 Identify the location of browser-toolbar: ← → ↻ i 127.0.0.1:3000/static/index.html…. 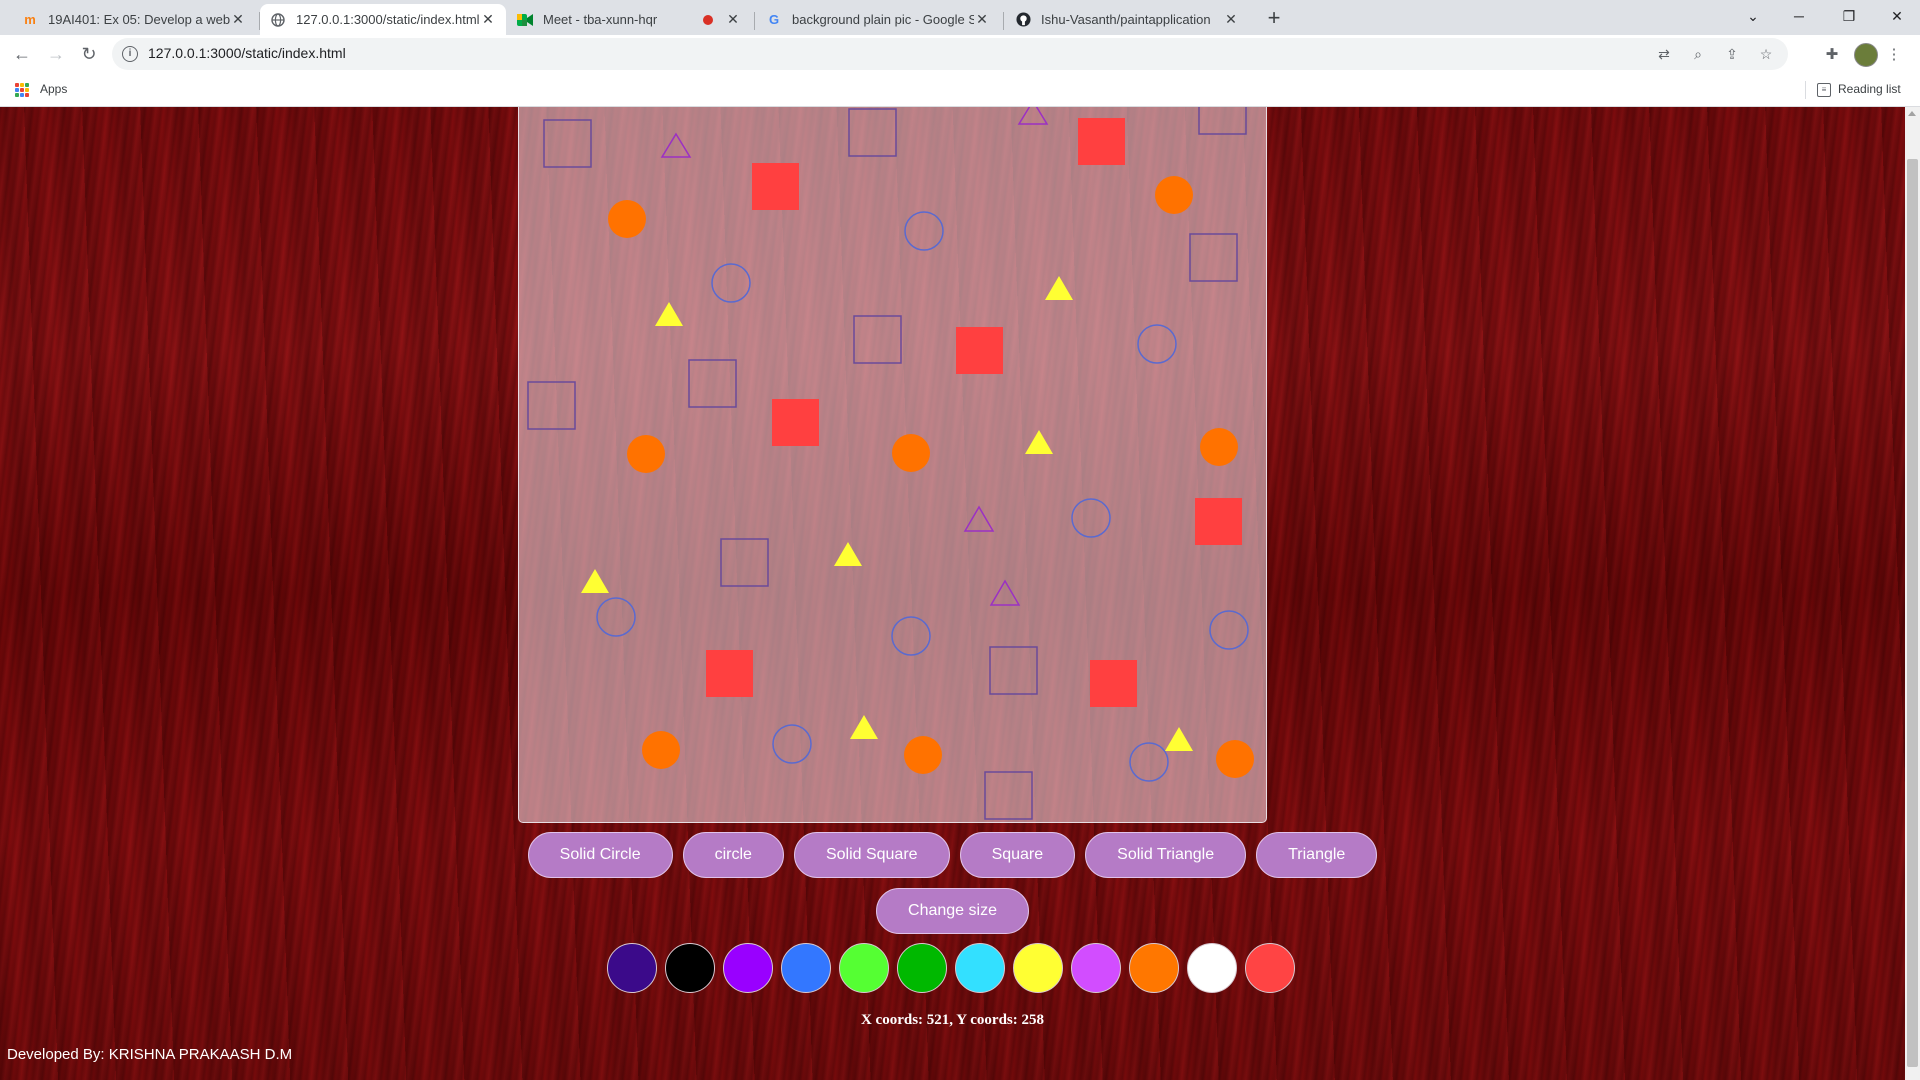
(960, 54).